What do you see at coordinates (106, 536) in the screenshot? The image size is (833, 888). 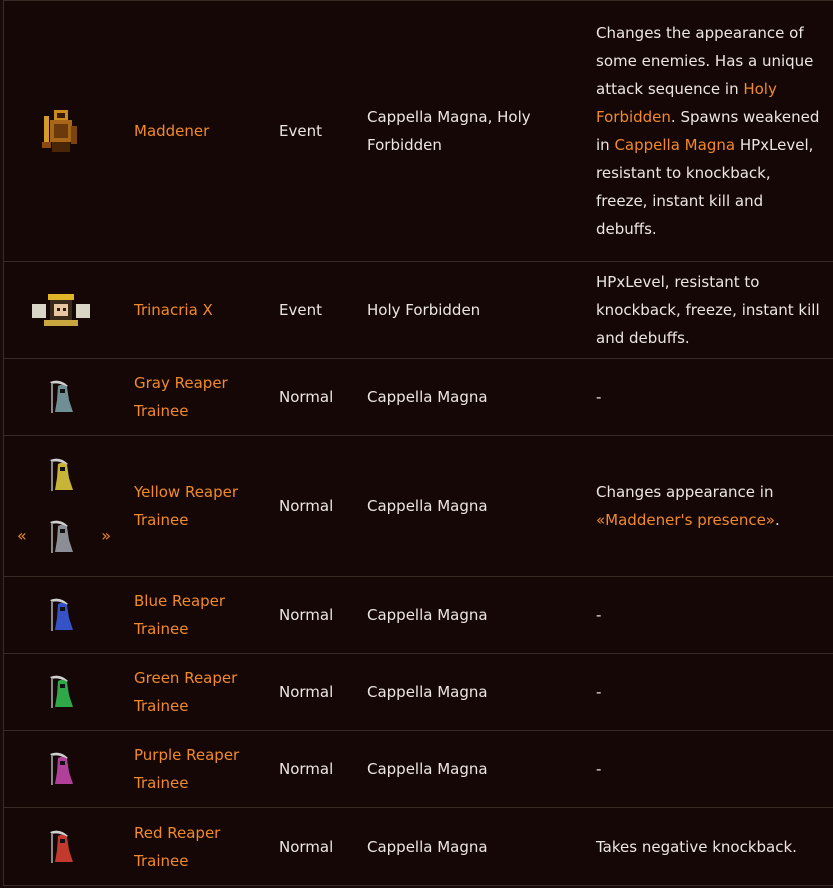 I see `carousel-next-button: »` at bounding box center [106, 536].